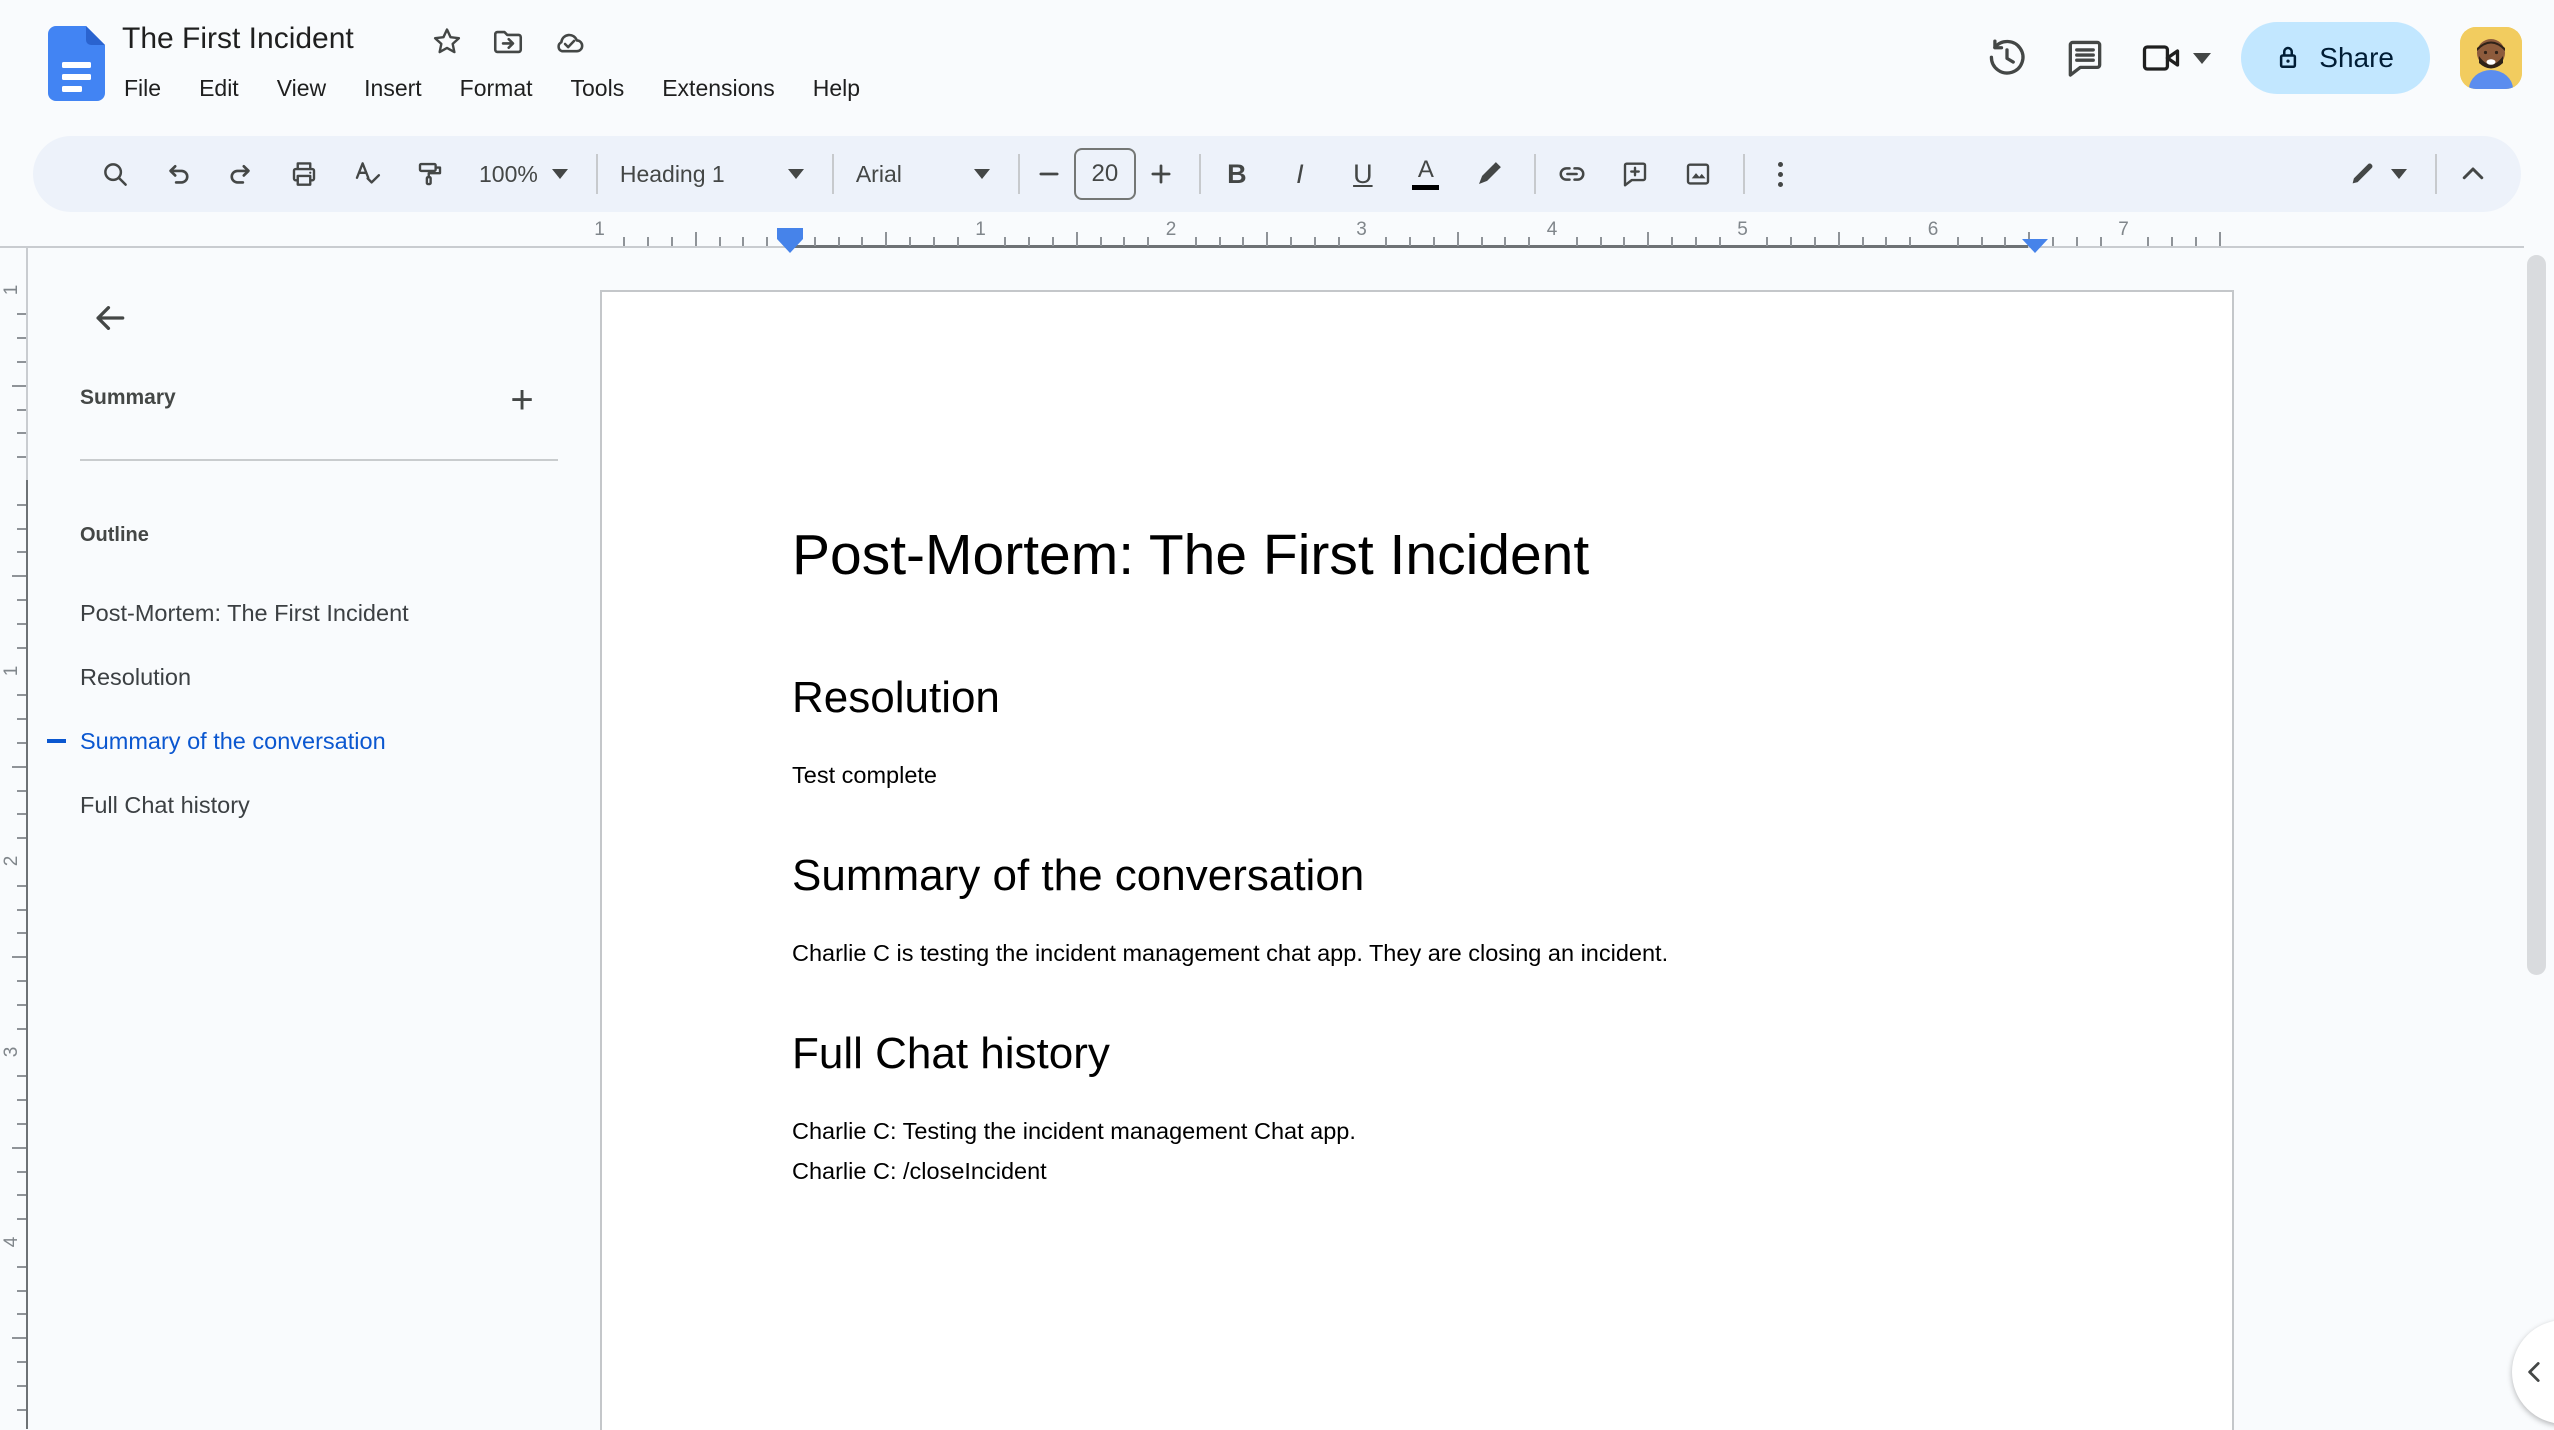 The height and width of the screenshot is (1430, 2554). I want to click on star-icon, so click(447, 42).